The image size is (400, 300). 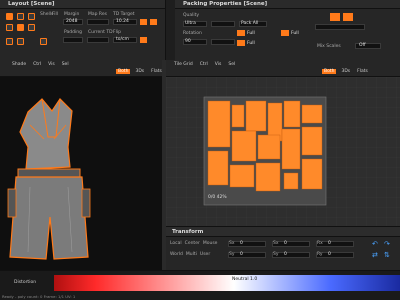 I want to click on tab-3d-both: Both, so click(x=123, y=71).